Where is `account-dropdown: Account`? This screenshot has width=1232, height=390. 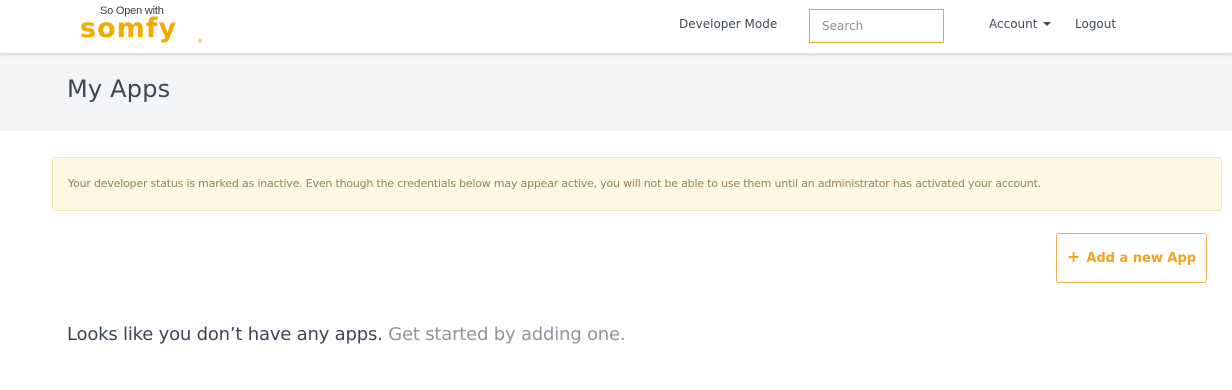
account-dropdown: Account is located at coordinates (1020, 24).